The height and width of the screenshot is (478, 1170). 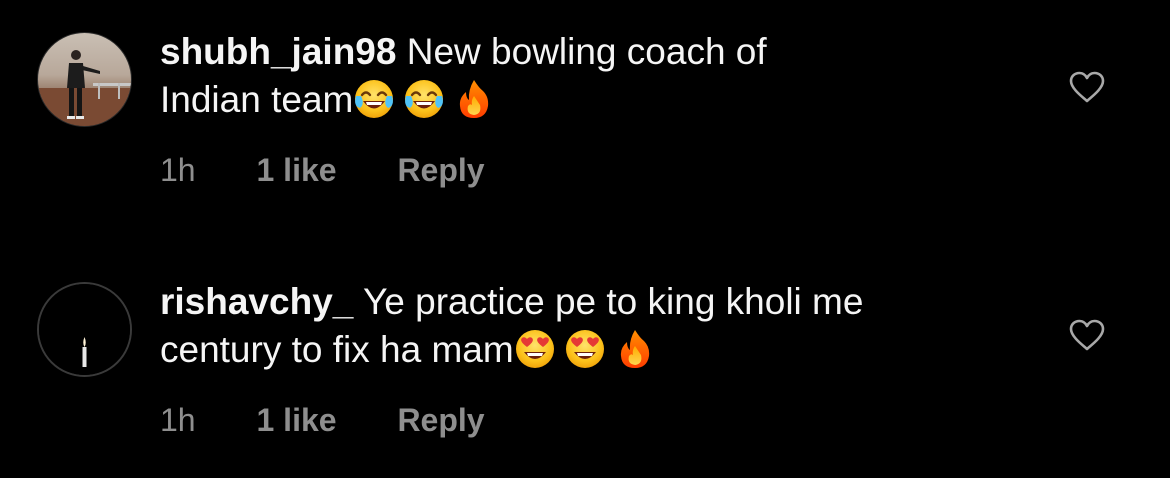 What do you see at coordinates (257, 99) in the screenshot?
I see `comment-text-line2: Indian team` at bounding box center [257, 99].